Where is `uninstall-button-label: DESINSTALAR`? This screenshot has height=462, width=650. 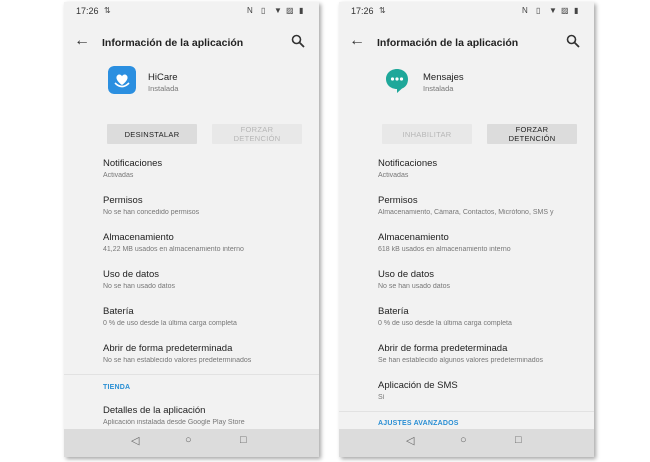 uninstall-button-label: DESINSTALAR is located at coordinates (152, 134).